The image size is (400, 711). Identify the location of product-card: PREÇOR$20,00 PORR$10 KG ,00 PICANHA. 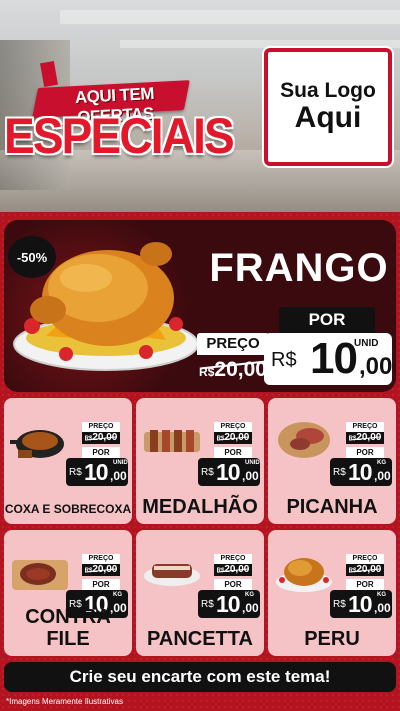
(332, 461).